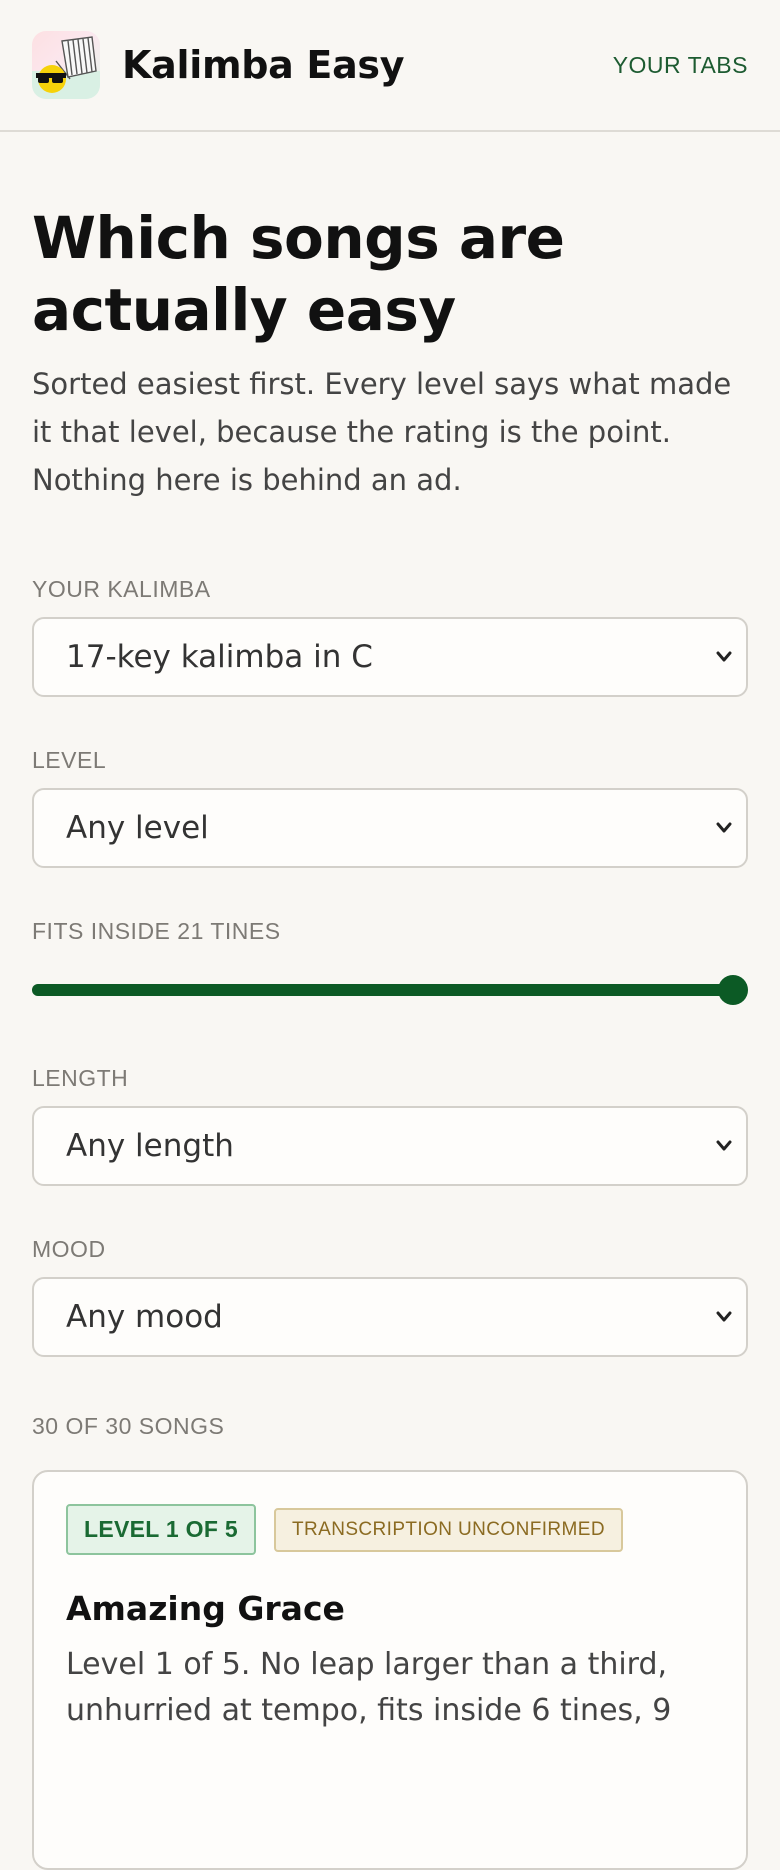  I want to click on tines-filter-label: FITS INSIDE 21 TINES, so click(156, 931).